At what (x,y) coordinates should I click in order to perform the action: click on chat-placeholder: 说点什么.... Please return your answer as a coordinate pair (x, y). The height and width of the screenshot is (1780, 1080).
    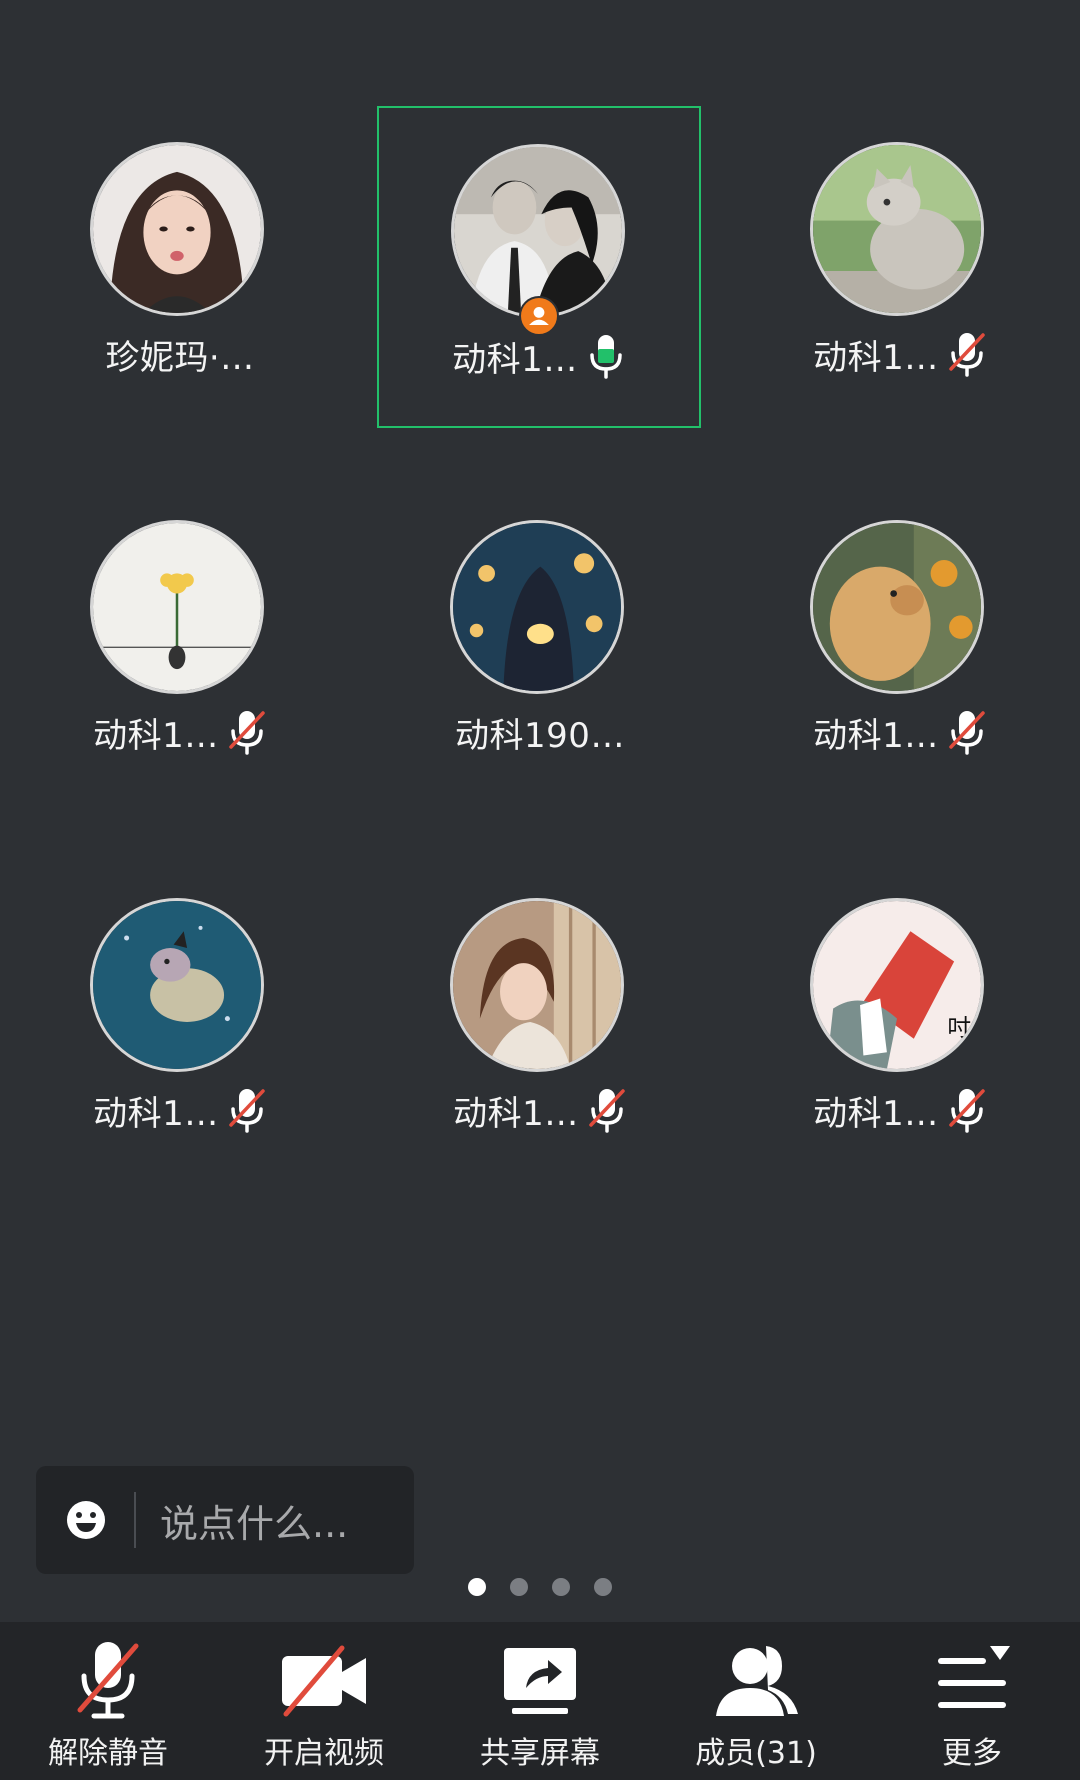
    Looking at the image, I should click on (254, 1520).